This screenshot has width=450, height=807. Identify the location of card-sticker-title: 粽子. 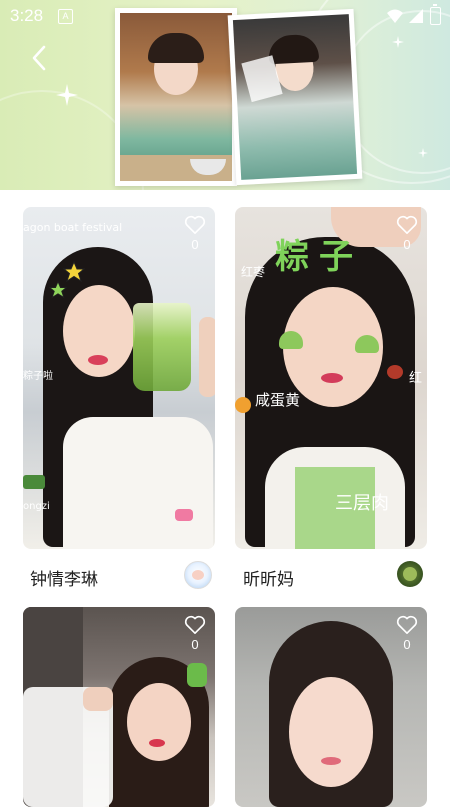
(319, 257).